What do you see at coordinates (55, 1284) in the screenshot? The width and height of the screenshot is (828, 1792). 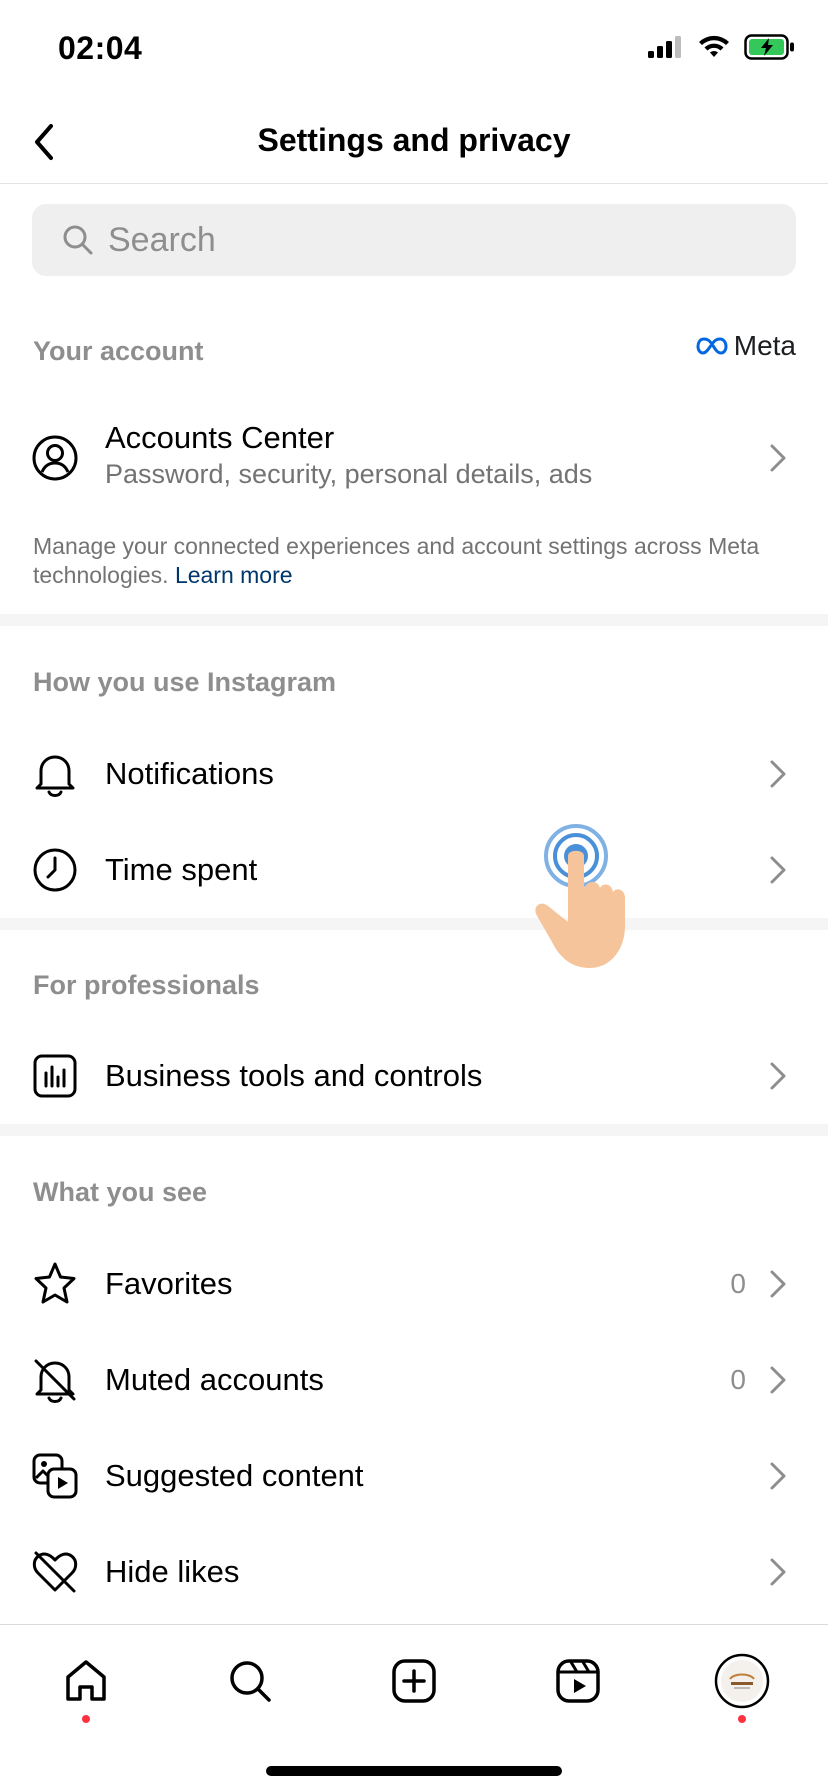 I see `star-icon` at bounding box center [55, 1284].